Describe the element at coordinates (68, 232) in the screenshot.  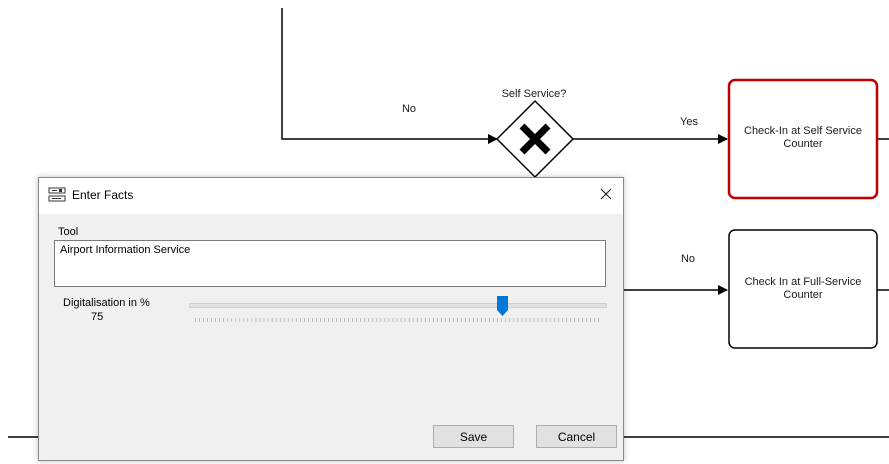
I see `tool-label: Tool` at that location.